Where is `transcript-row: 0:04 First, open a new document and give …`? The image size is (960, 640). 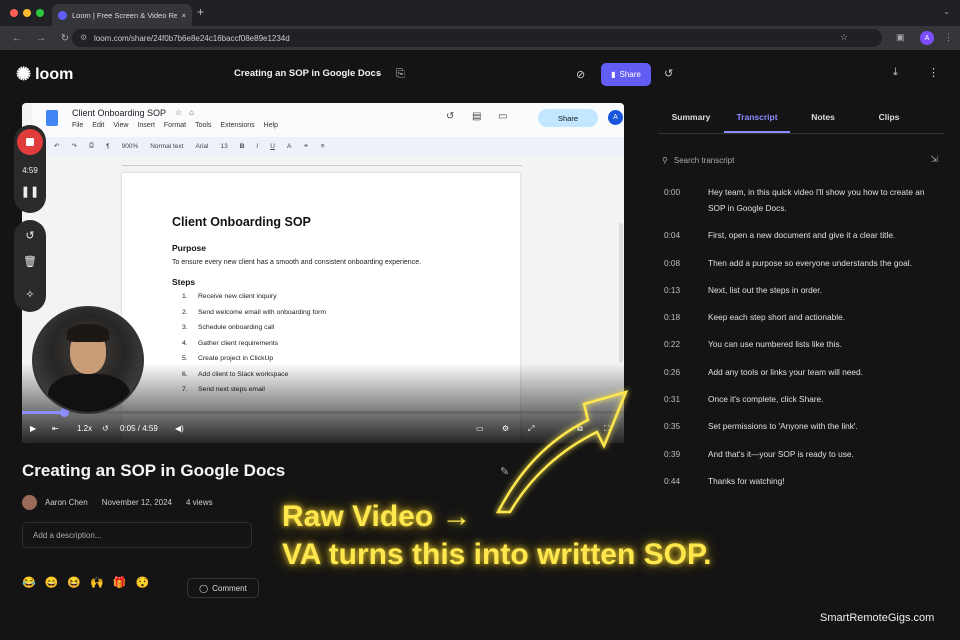
transcript-row: 0:04 First, open a new document and give … is located at coordinates (804, 235).